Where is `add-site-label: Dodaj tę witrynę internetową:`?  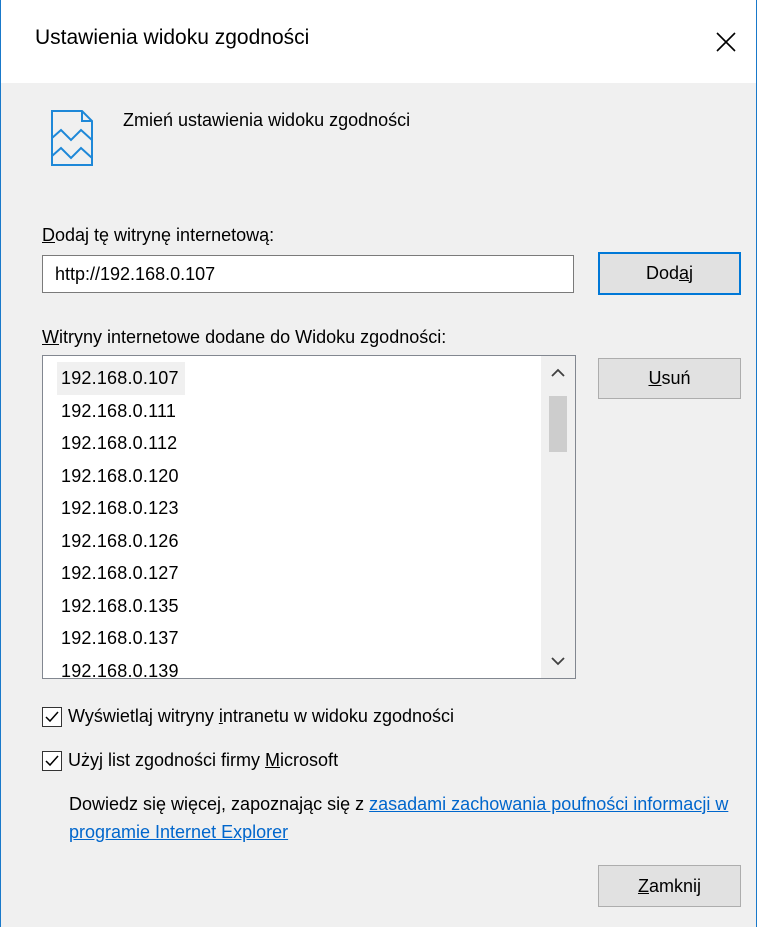 add-site-label: Dodaj tę witrynę internetową: is located at coordinates (158, 235).